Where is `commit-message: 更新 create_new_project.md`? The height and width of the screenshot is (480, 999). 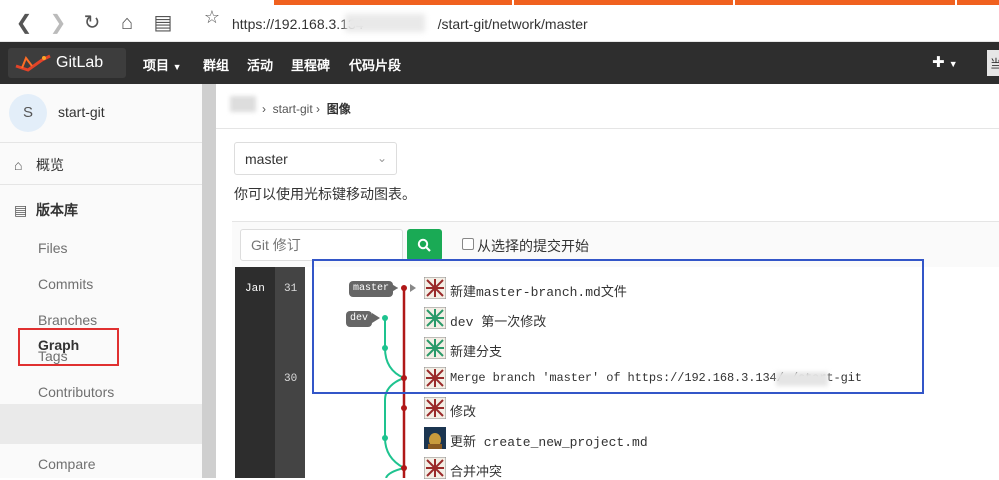
commit-message: 更新 create_new_project.md is located at coordinates (549, 440).